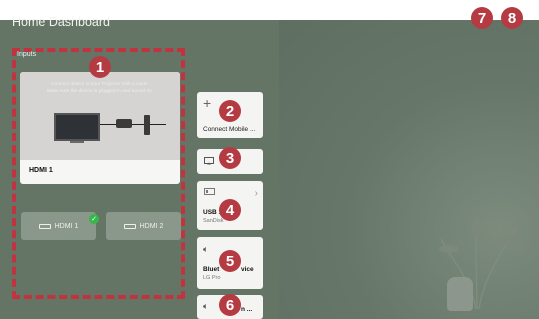  What do you see at coordinates (206, 249) in the screenshot?
I see `speaker-icon: 🔈︎` at bounding box center [206, 249].